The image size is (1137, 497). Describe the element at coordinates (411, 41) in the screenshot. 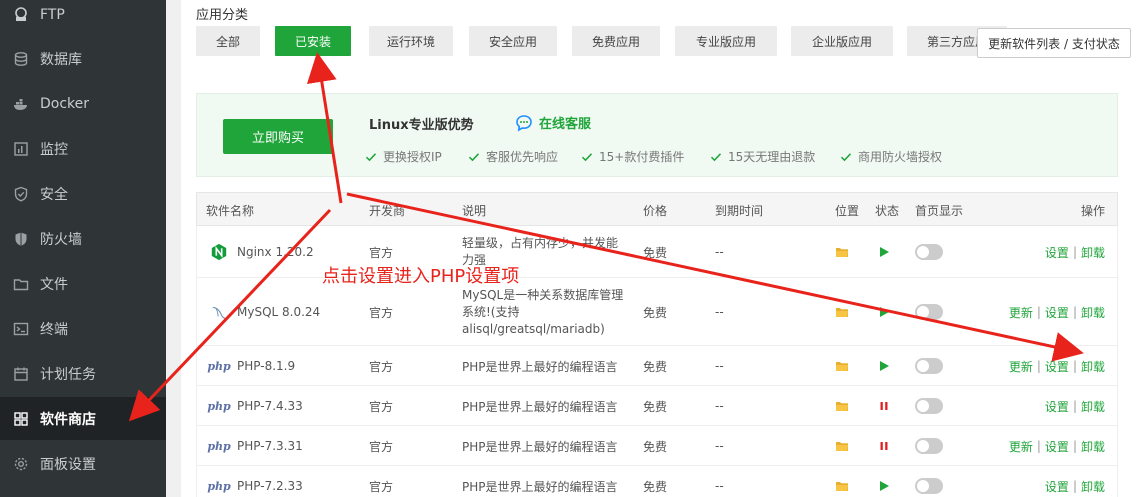

I see `category-runtime: 运行环境` at that location.